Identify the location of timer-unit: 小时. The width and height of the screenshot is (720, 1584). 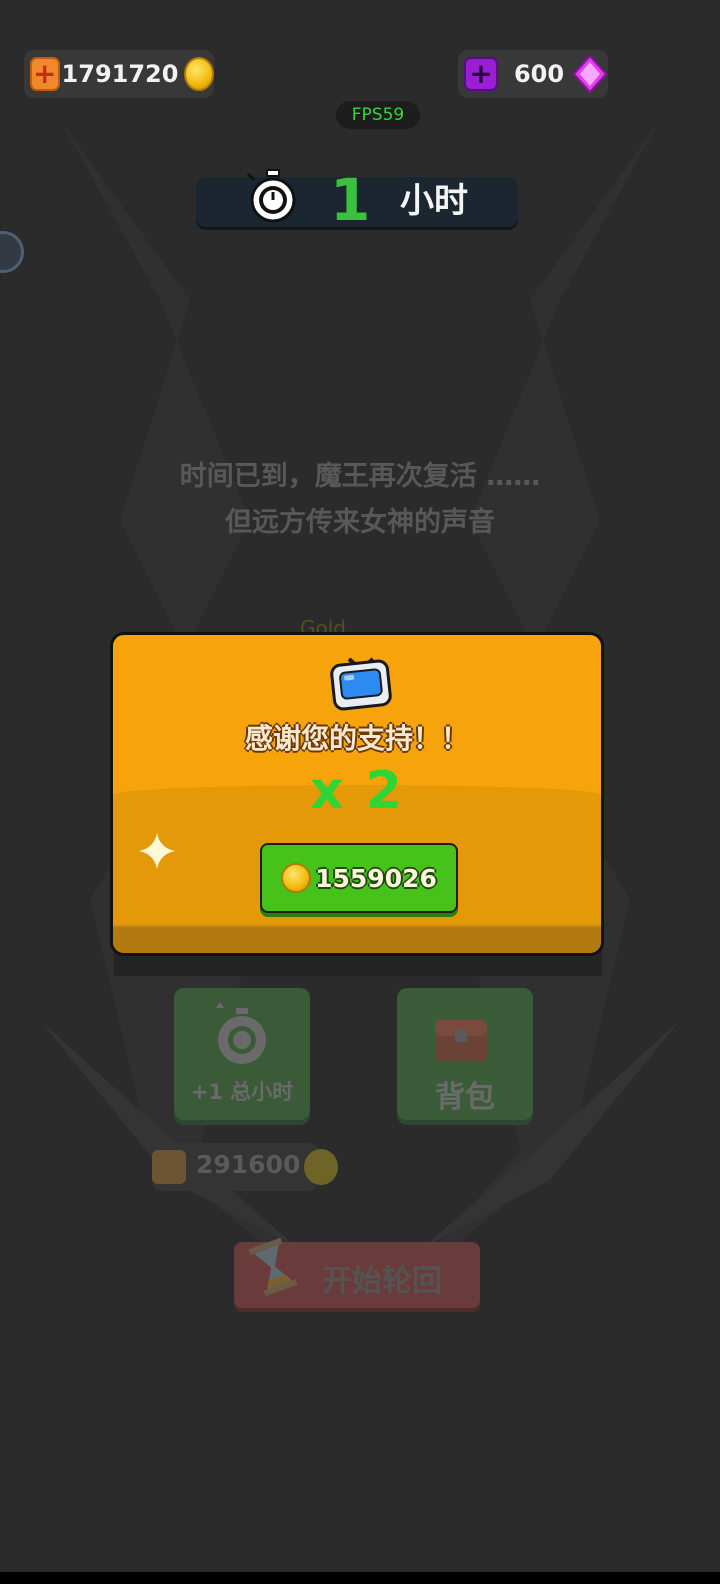
(434, 201).